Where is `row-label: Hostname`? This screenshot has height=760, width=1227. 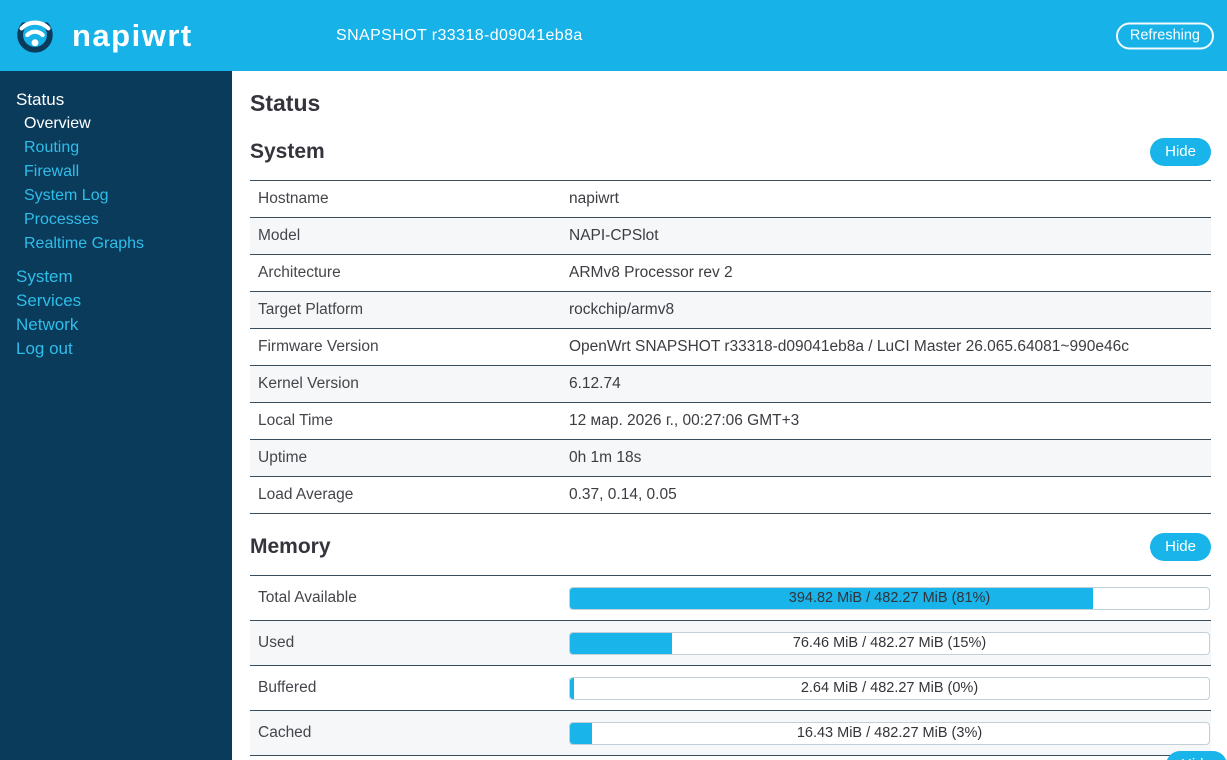
row-label: Hostname is located at coordinates (293, 198).